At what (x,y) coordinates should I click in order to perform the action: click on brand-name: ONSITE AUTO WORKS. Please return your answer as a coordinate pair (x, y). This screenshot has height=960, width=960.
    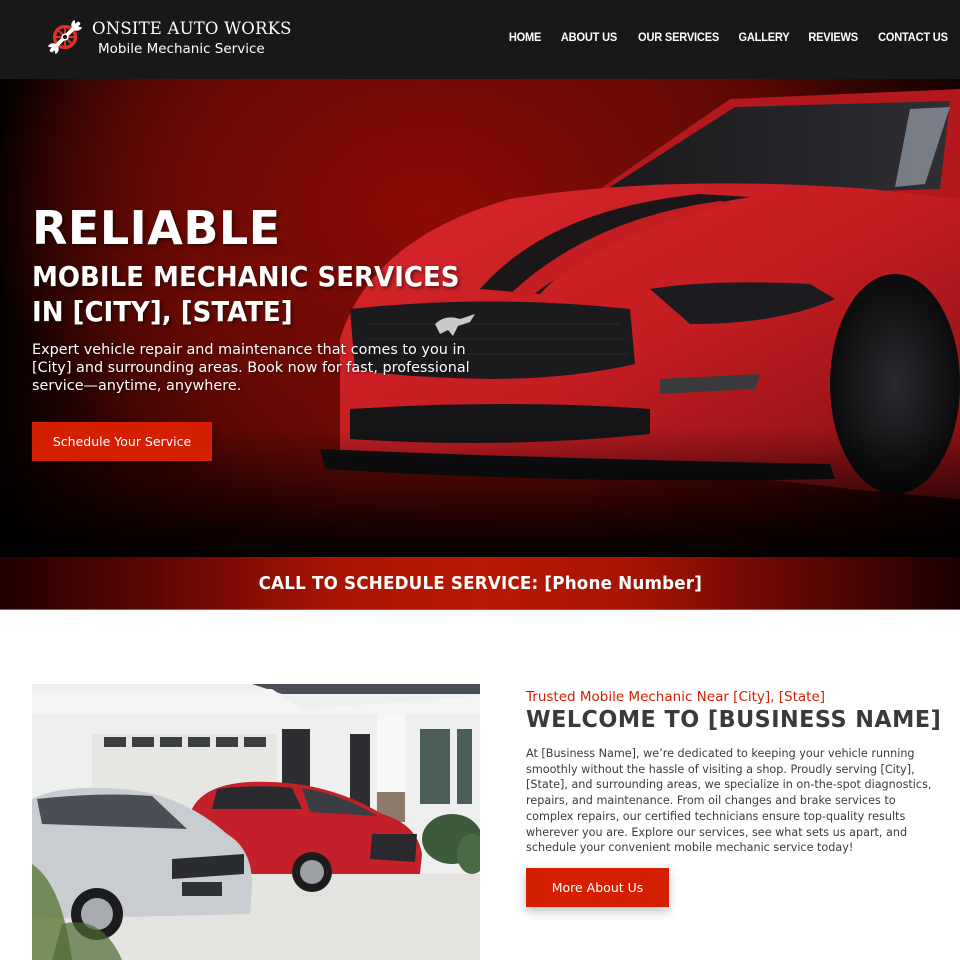
    Looking at the image, I should click on (192, 28).